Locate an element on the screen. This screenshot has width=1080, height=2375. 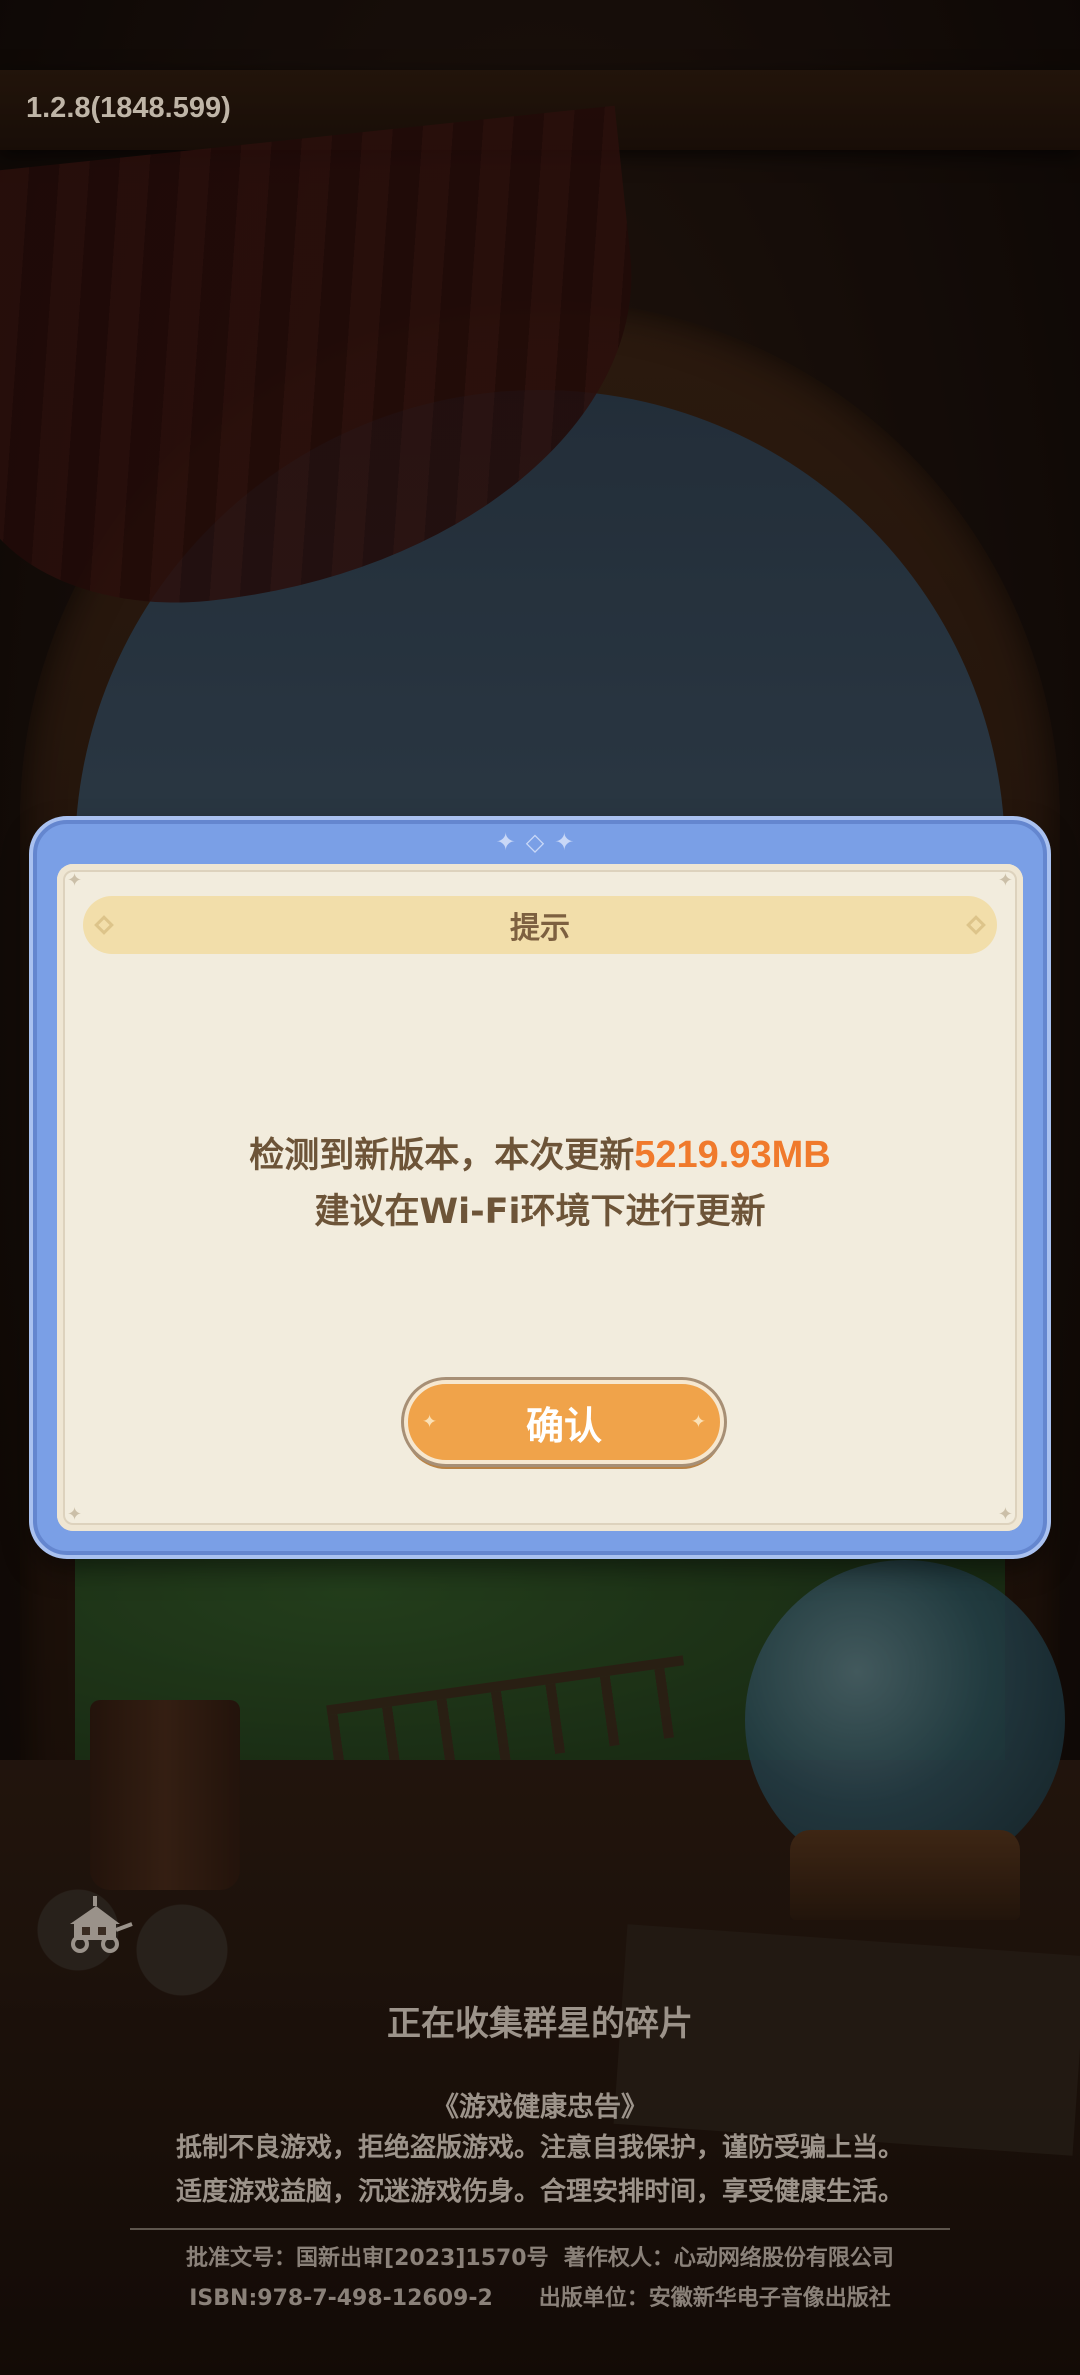
confirm-button: ✦ 确认 ✦ is located at coordinates (564, 1422).